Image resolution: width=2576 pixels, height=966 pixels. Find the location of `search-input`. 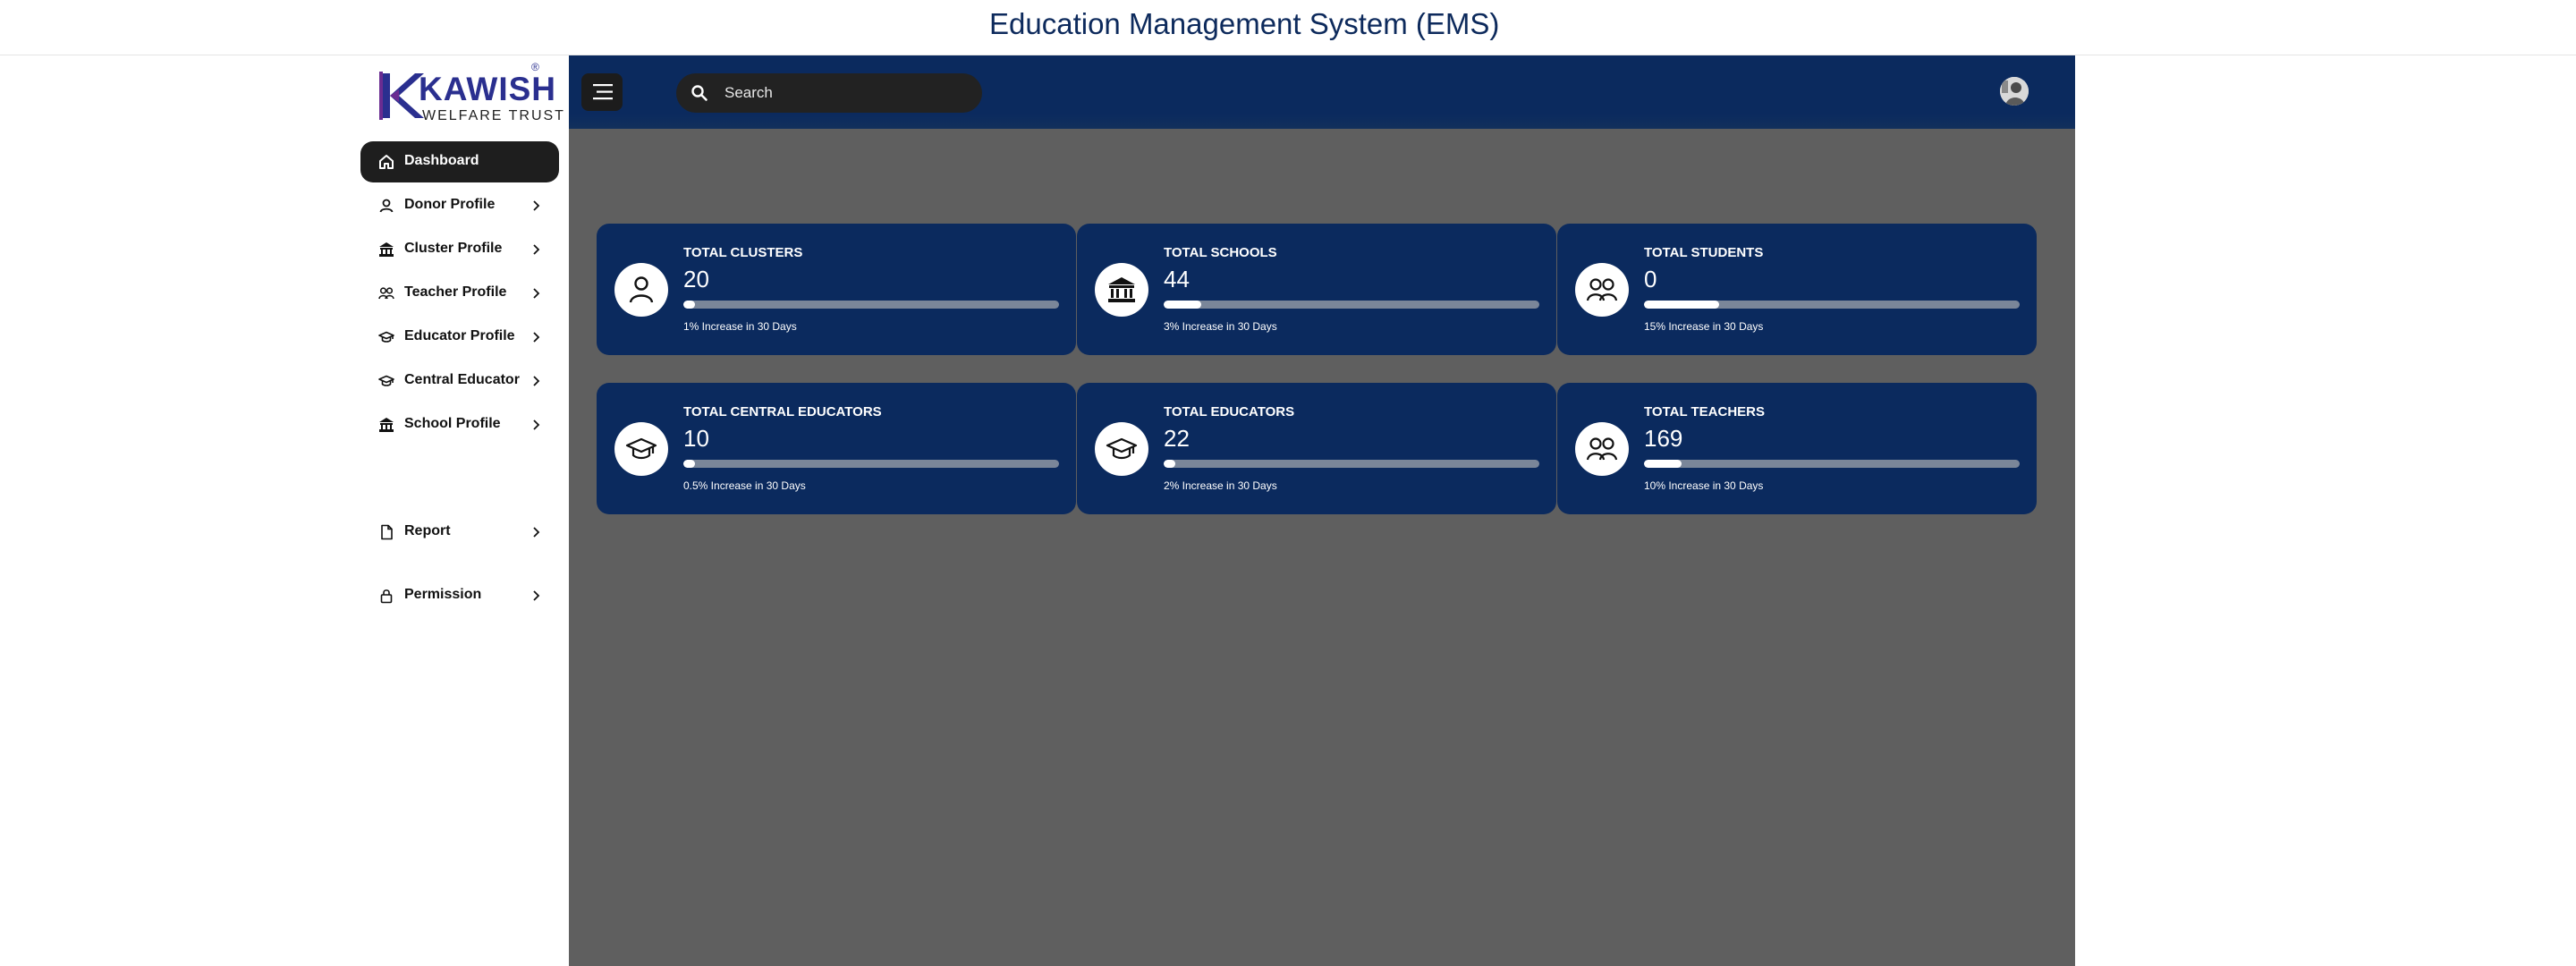

search-input is located at coordinates (843, 93).